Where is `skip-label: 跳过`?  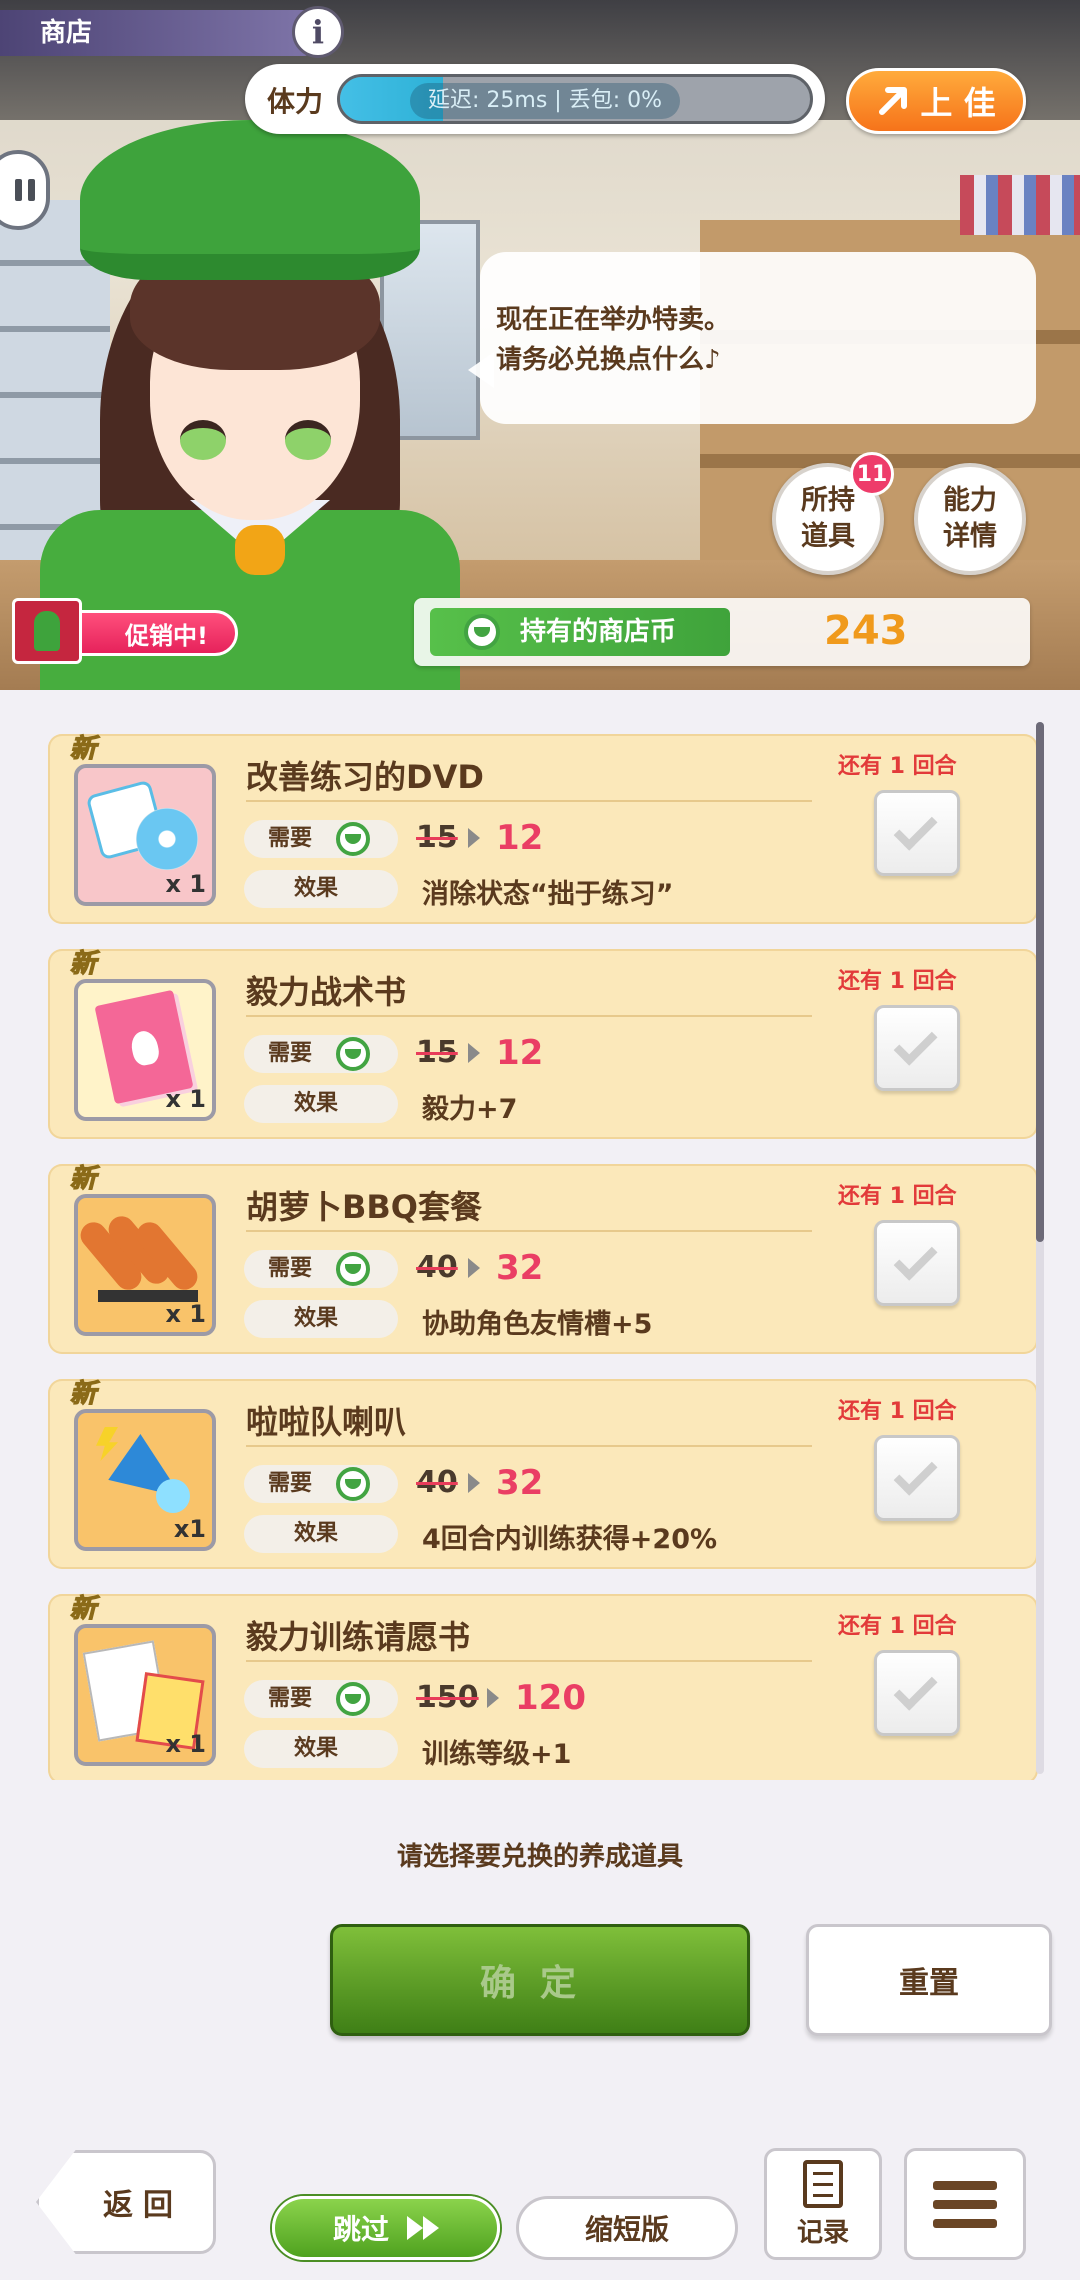
skip-label: 跳过 is located at coordinates (360, 2229).